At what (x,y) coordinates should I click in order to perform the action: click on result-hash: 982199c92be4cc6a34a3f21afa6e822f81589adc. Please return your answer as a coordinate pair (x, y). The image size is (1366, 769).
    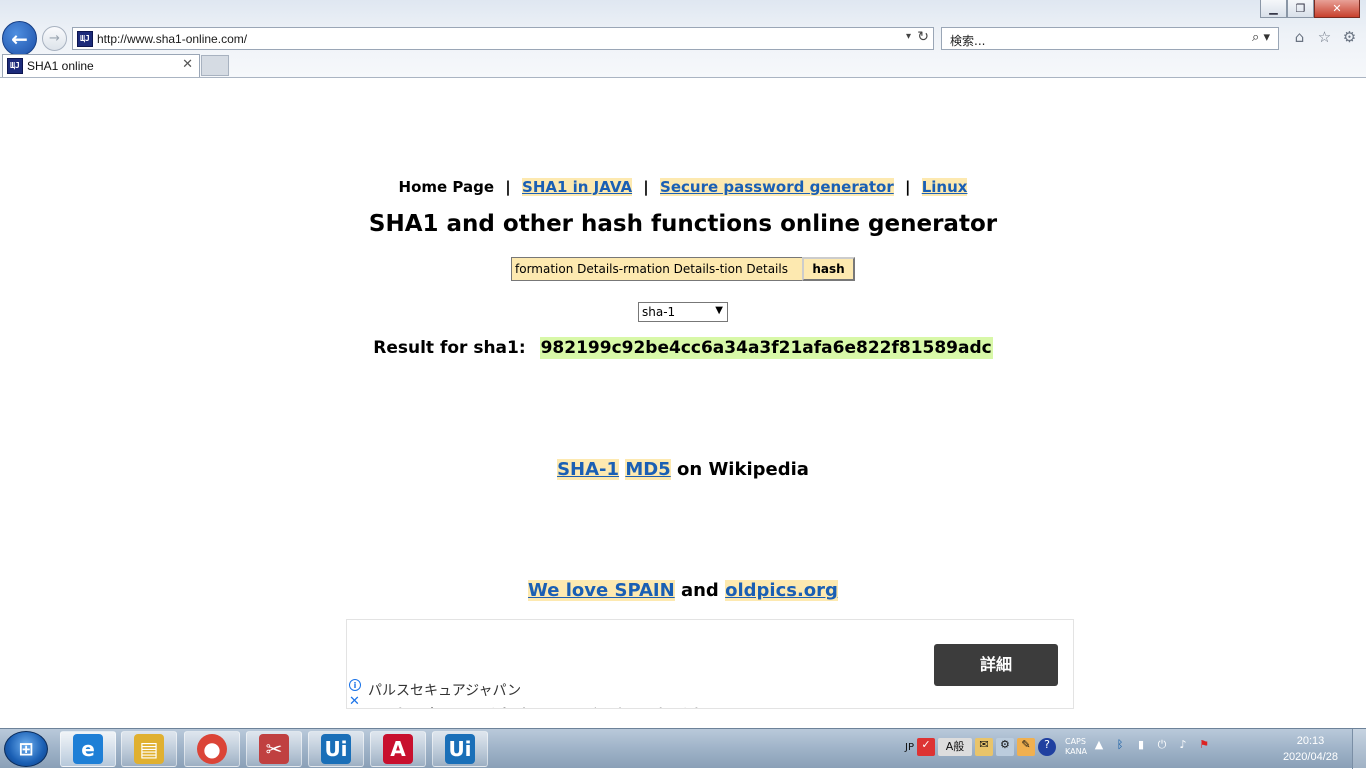
    Looking at the image, I should click on (766, 348).